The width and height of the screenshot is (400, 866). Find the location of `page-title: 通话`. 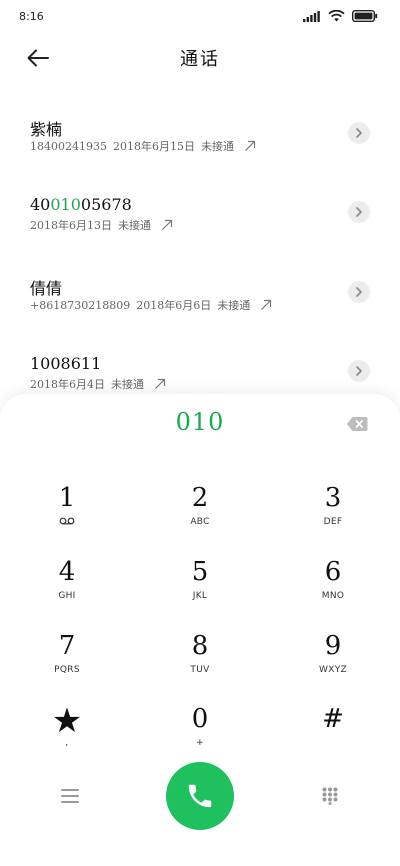

page-title: 通话 is located at coordinates (200, 59).